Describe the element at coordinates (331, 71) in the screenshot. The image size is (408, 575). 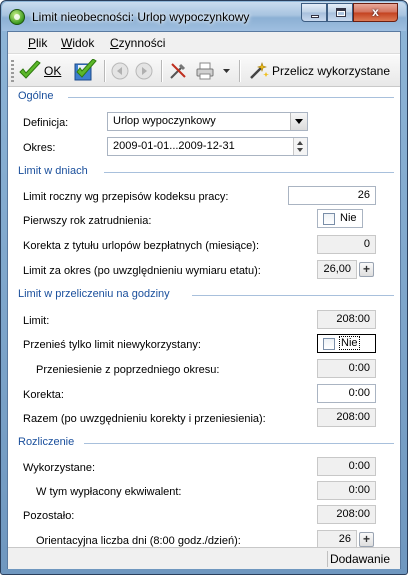
I see `recalculate-label: Przelicz wykorzystane` at that location.